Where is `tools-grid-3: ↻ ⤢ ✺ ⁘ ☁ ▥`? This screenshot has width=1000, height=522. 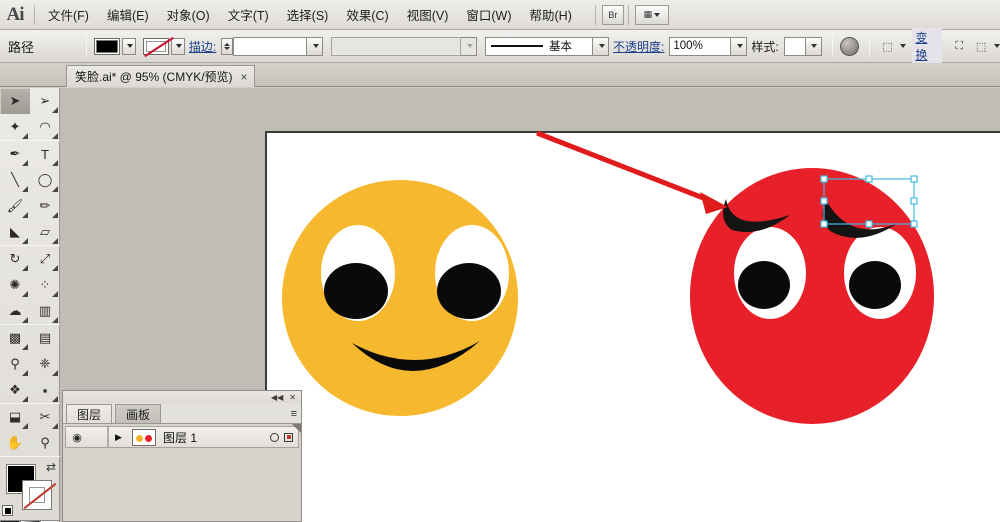 tools-grid-3: ↻ ⤢ ✺ ⁘ ☁ ▥ is located at coordinates (30, 285).